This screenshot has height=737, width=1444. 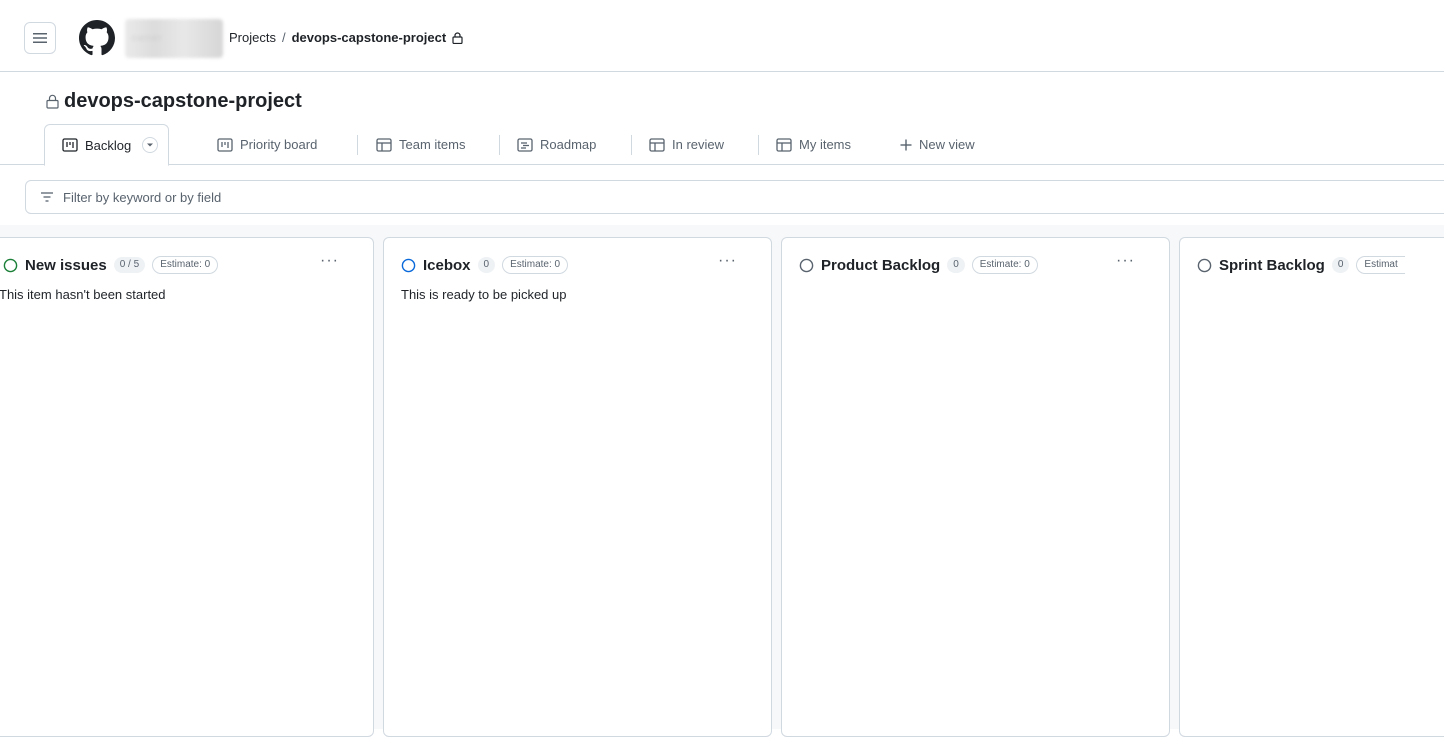 I want to click on board-column-sprint-backlog: Sprint Backlog 0 Estimat, so click(x=1311, y=487).